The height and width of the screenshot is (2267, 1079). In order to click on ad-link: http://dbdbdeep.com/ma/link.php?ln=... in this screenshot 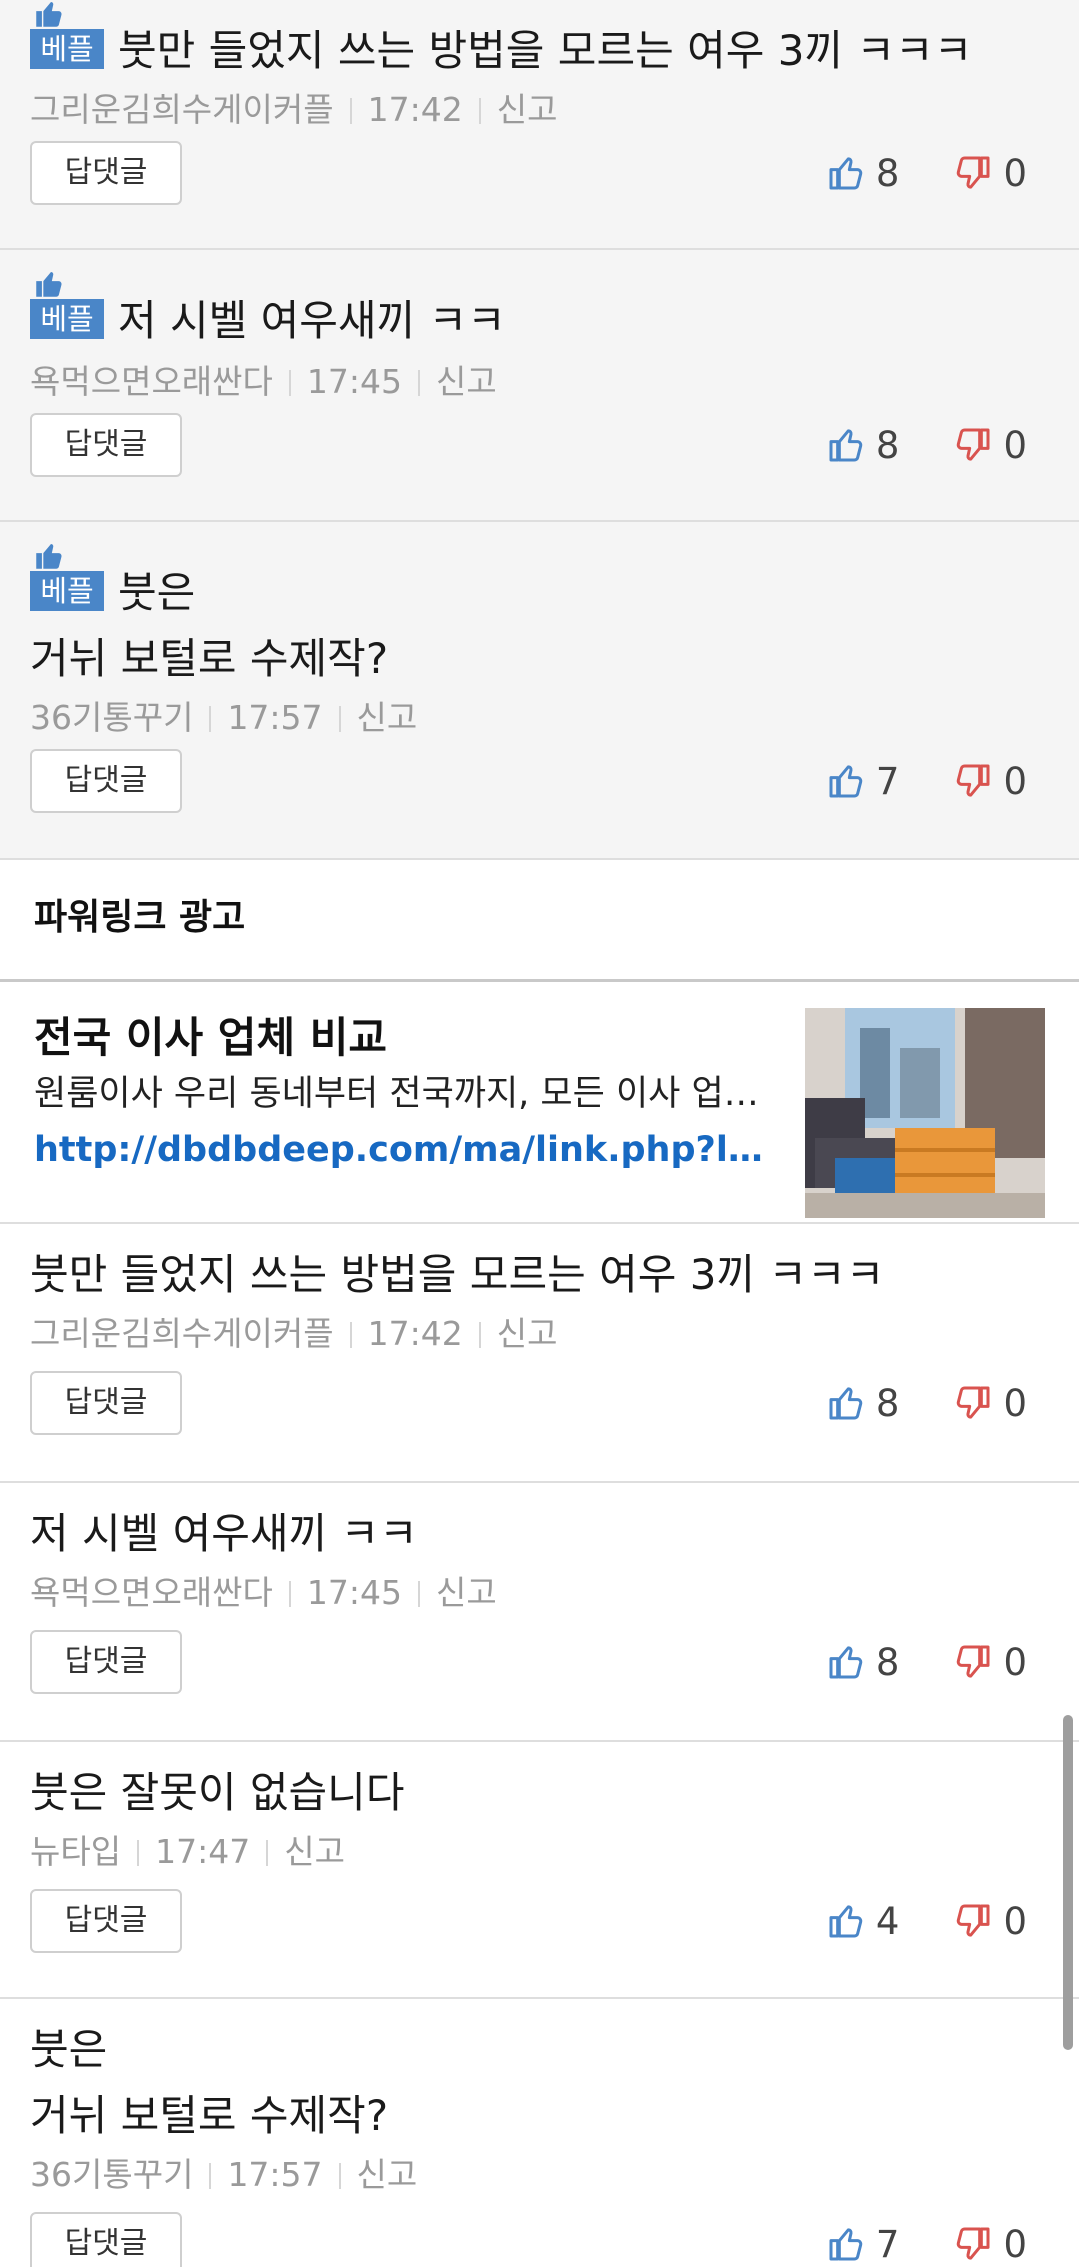, I will do `click(404, 1150)`.